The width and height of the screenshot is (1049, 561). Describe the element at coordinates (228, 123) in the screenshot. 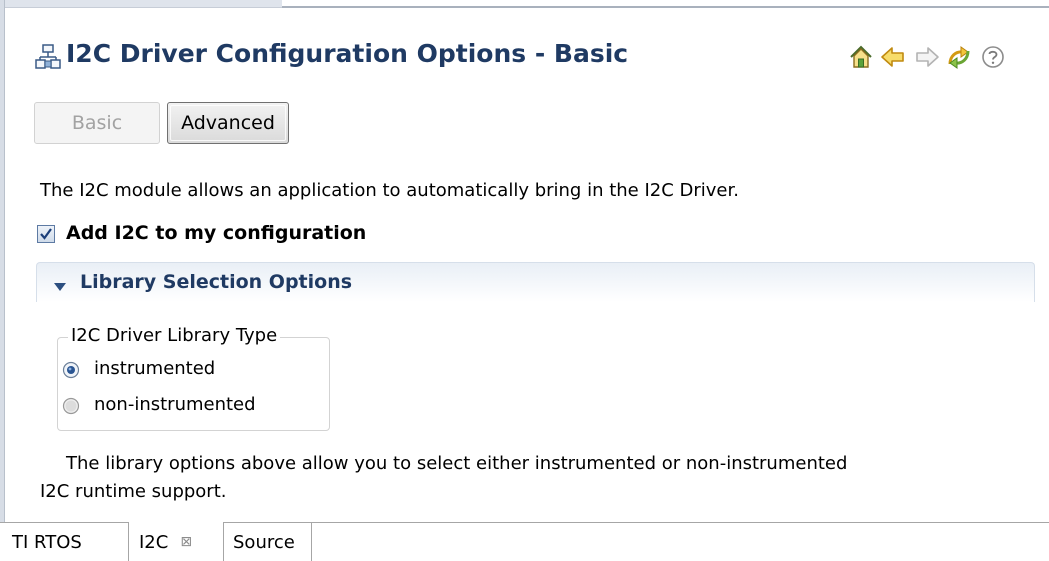

I see `advanced-view-button: Advanced` at that location.